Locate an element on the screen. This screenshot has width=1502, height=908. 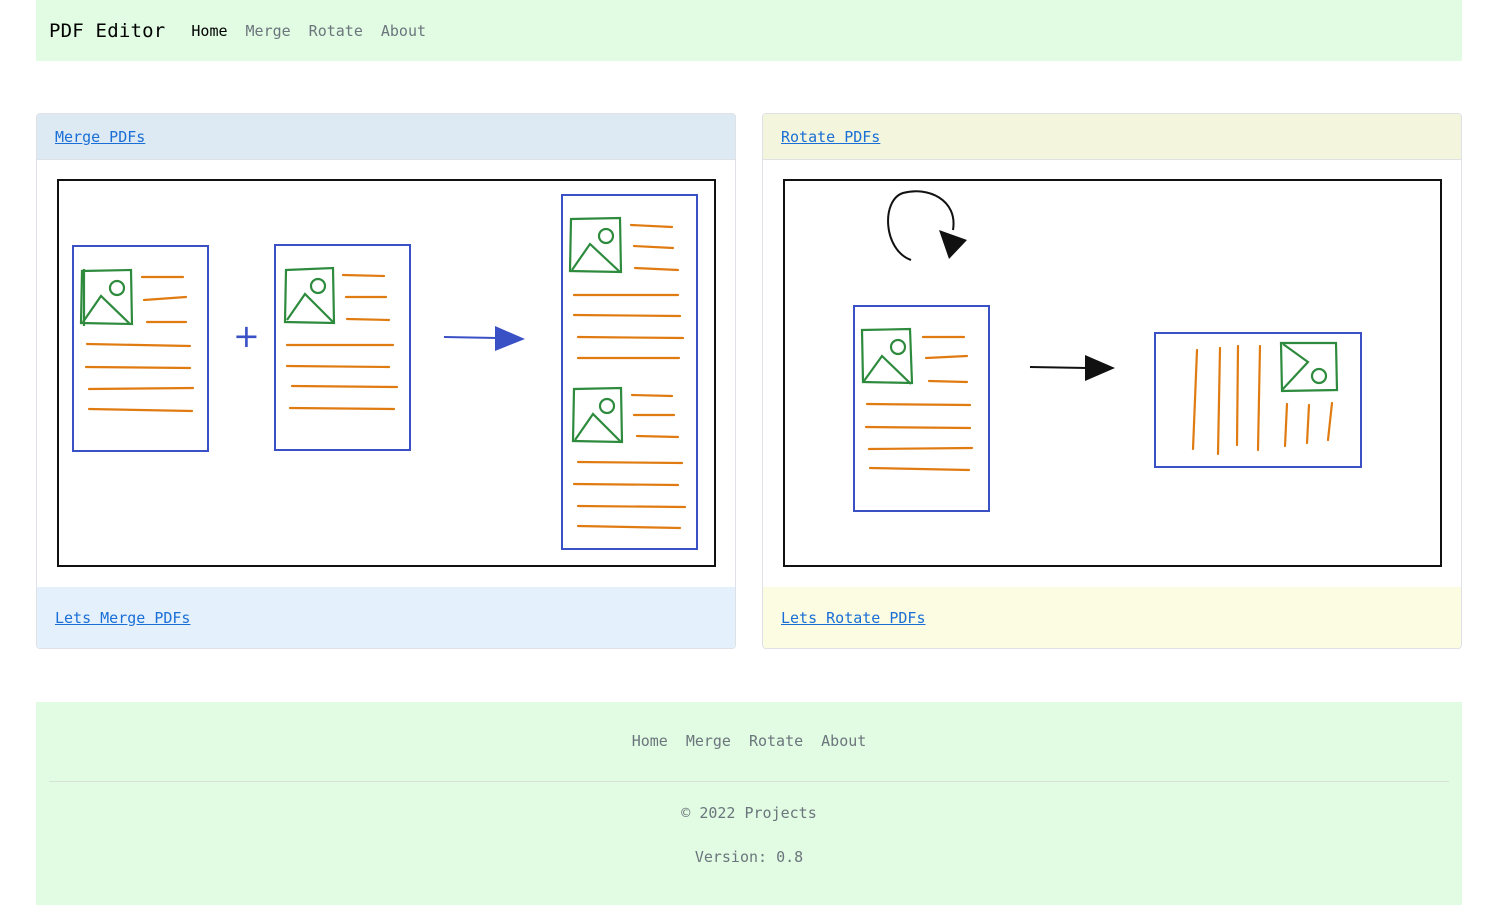
merge-card-header: Merge PDFs is located at coordinates (386, 137).